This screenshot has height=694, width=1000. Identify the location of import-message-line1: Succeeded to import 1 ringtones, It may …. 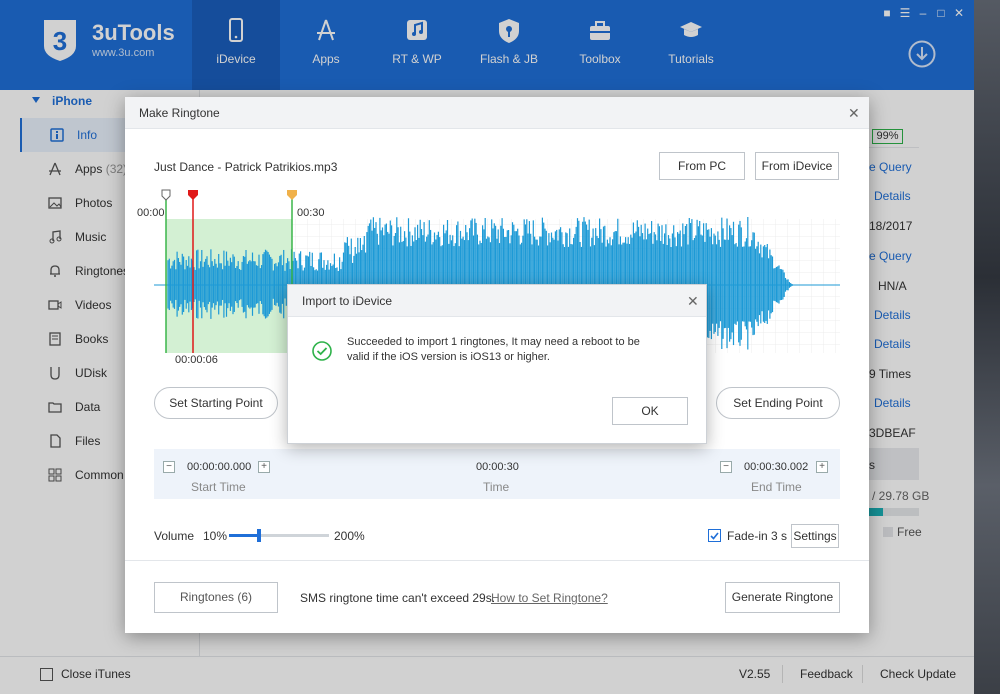
(493, 342).